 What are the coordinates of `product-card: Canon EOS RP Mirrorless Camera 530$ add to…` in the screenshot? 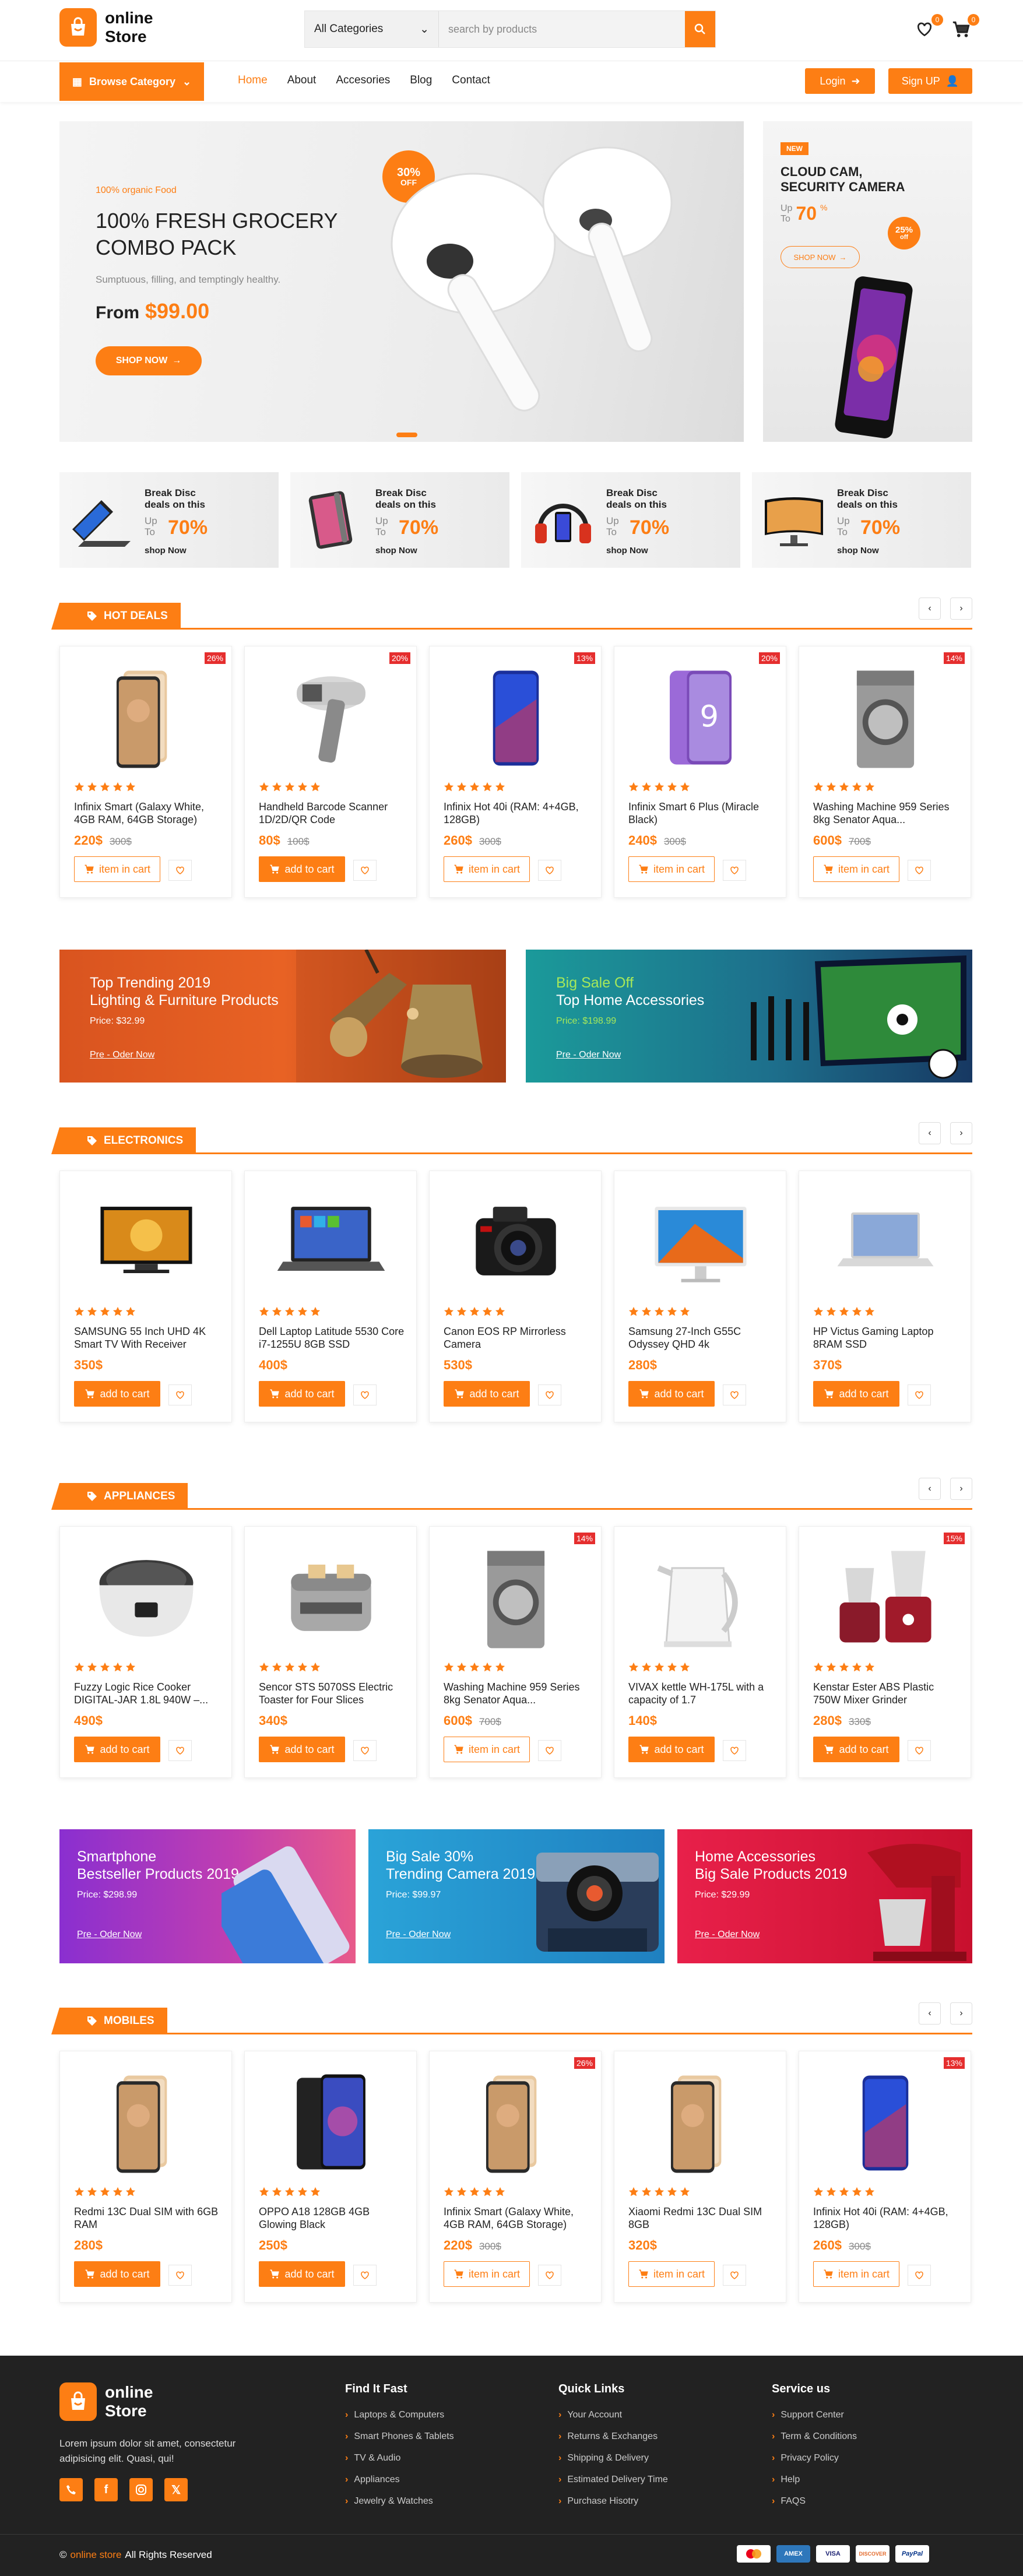 It's located at (515, 1296).